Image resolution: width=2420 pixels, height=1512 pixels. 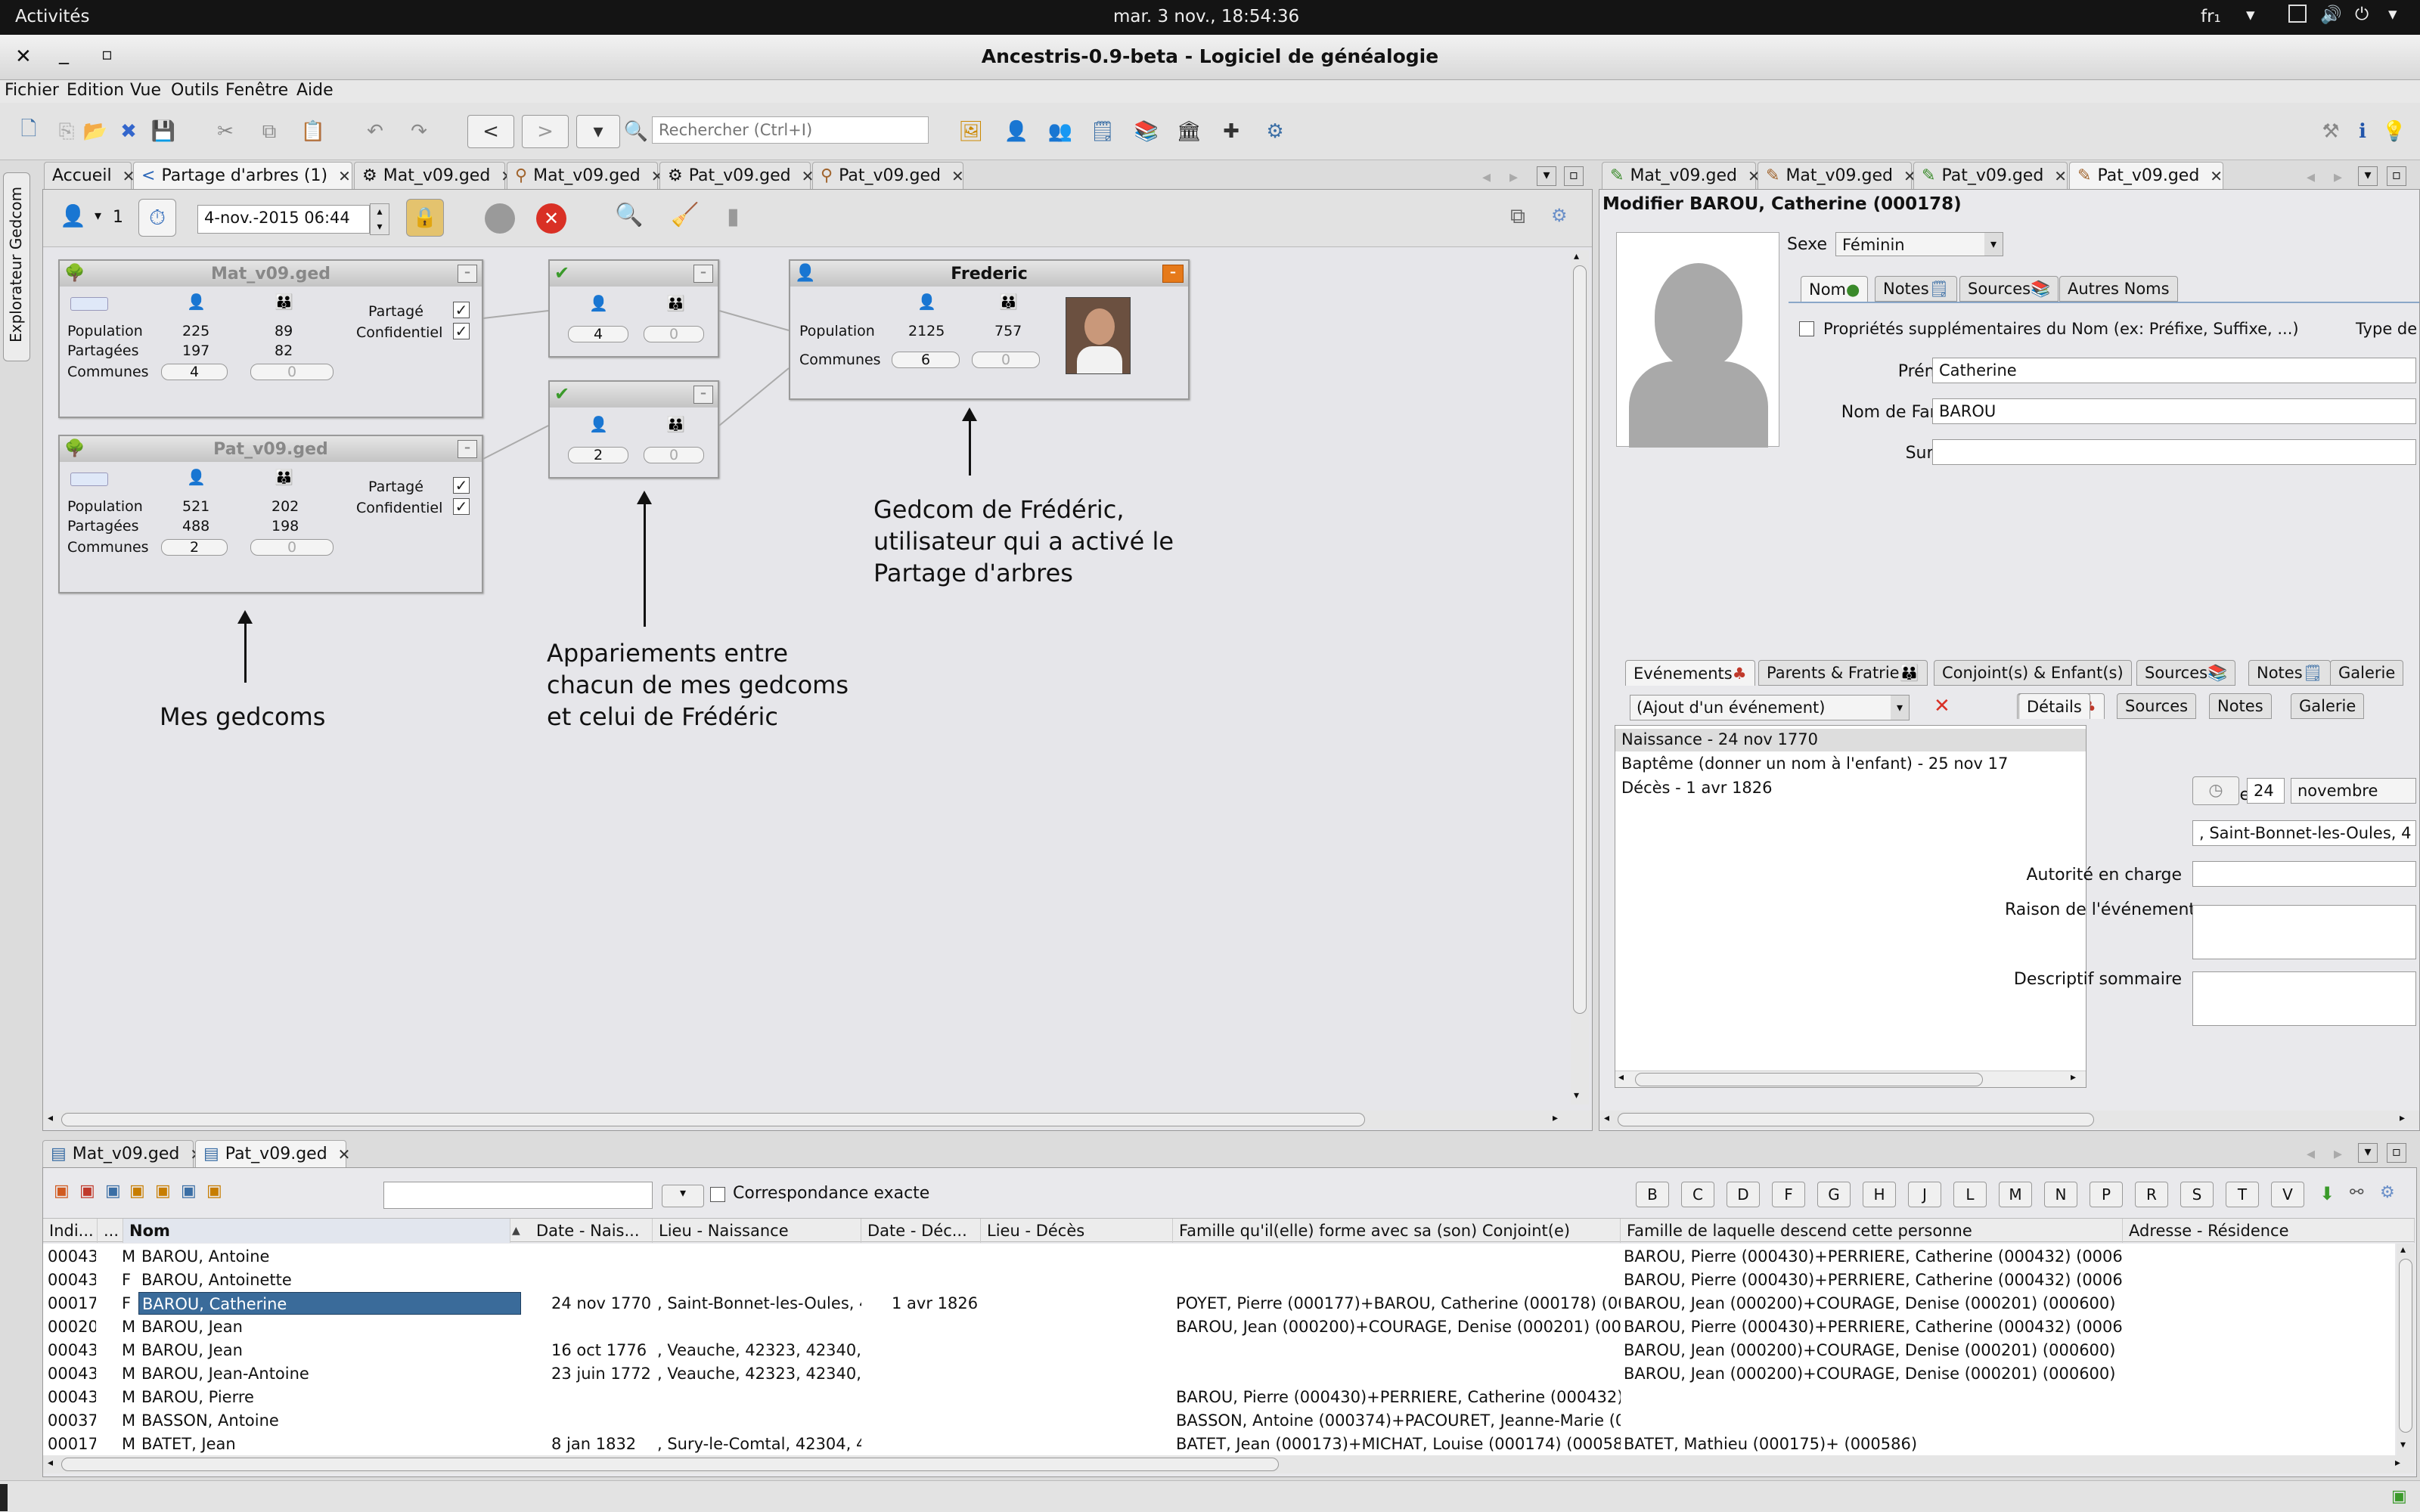 I want to click on history-dropdown-icon: ▾, so click(x=598, y=131).